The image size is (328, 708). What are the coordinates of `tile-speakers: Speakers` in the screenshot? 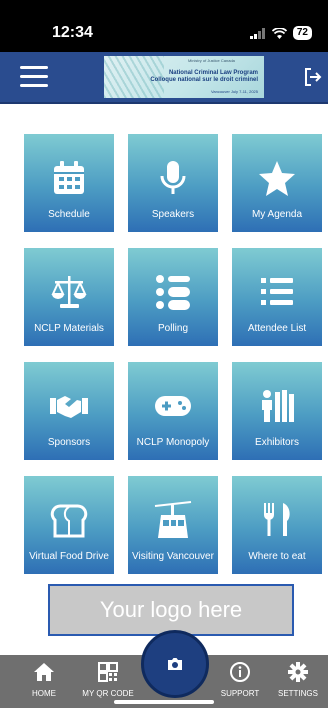 It's located at (173, 183).